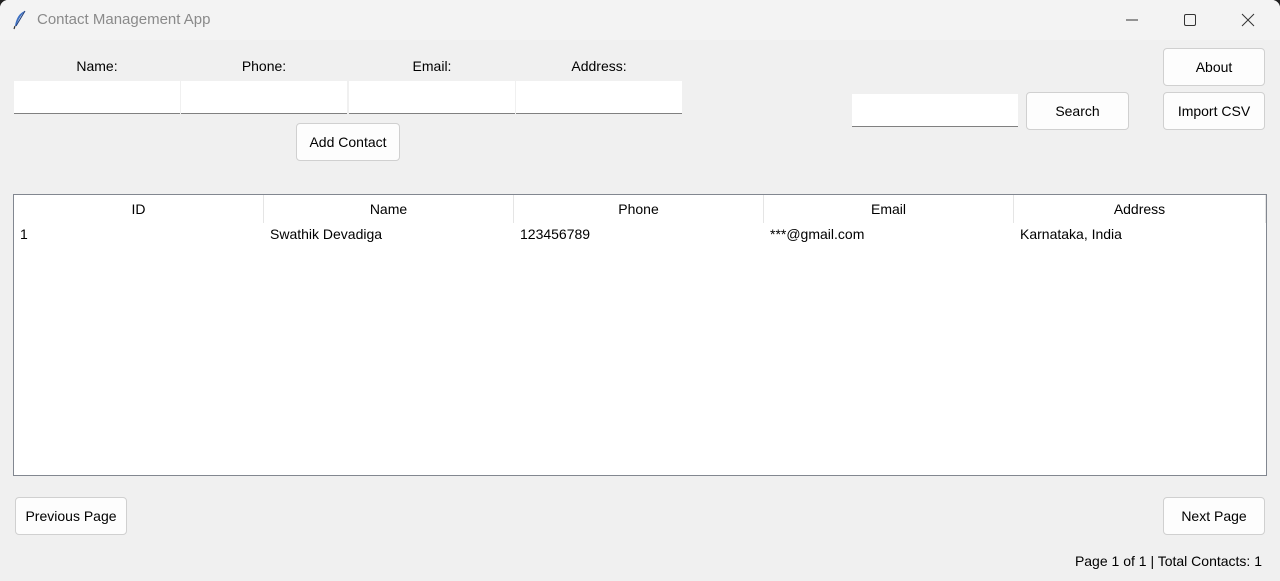  Describe the element at coordinates (264, 97) in the screenshot. I see `phone-input` at that location.